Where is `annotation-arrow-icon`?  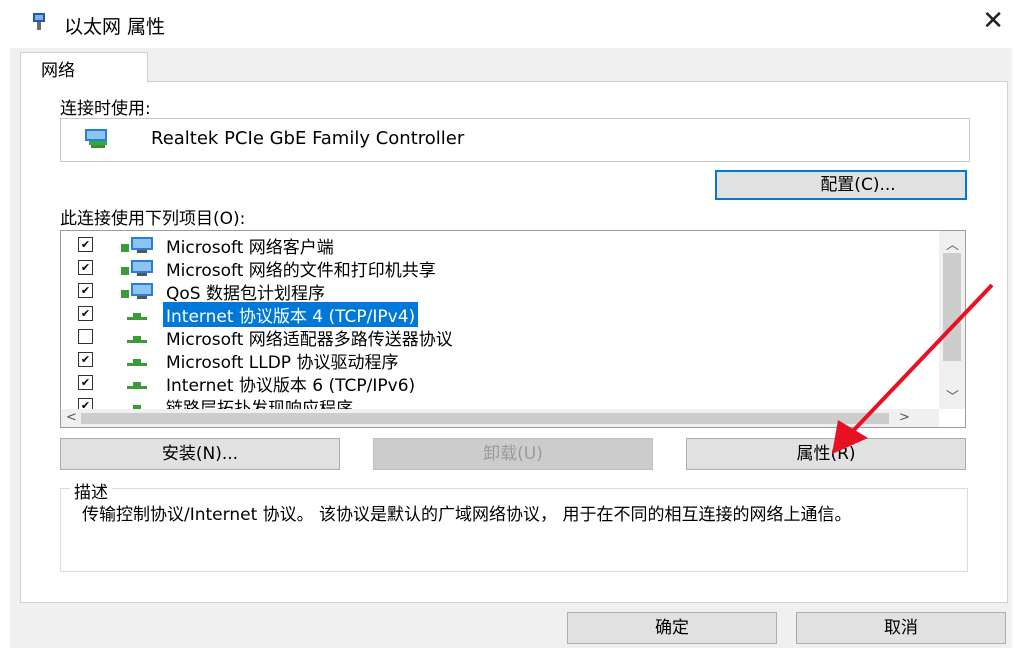
annotation-arrow-icon is located at coordinates (913, 368).